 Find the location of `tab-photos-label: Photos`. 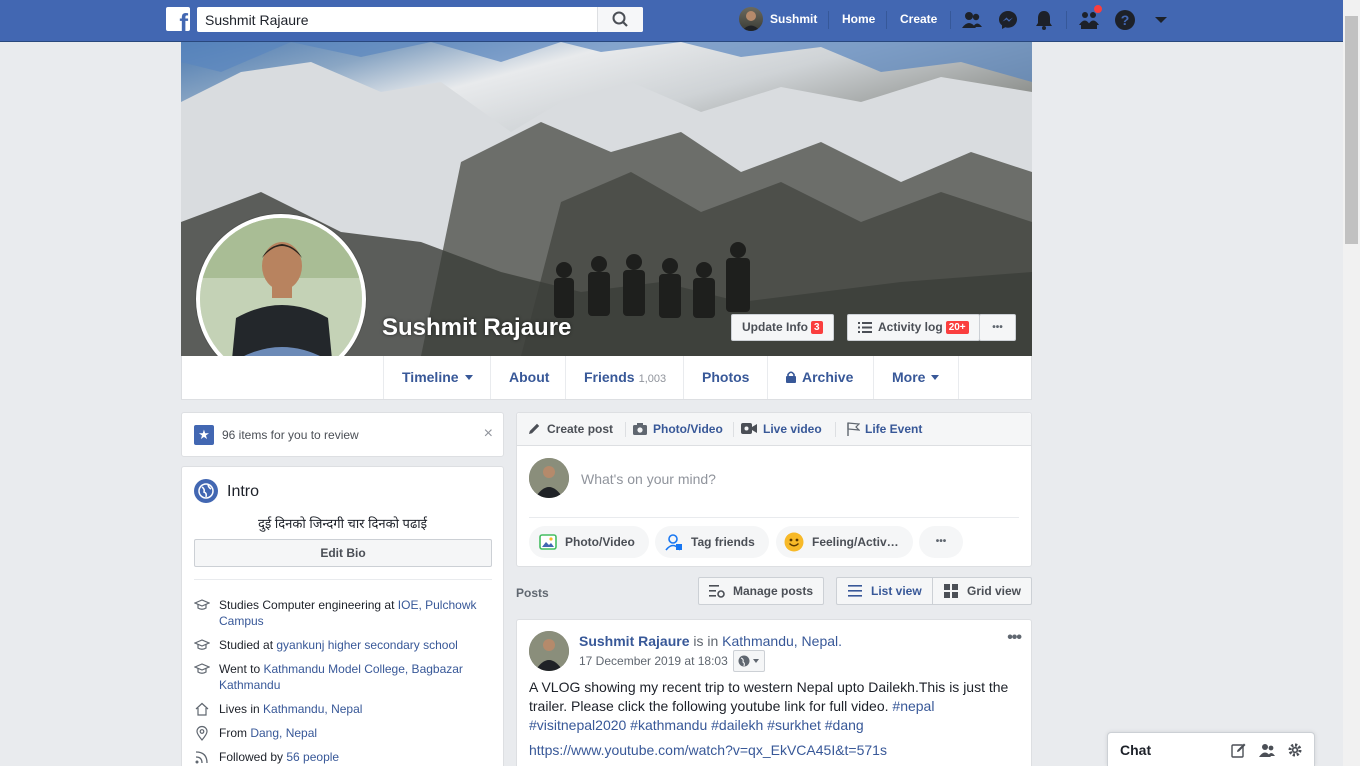

tab-photos-label: Photos is located at coordinates (726, 377).